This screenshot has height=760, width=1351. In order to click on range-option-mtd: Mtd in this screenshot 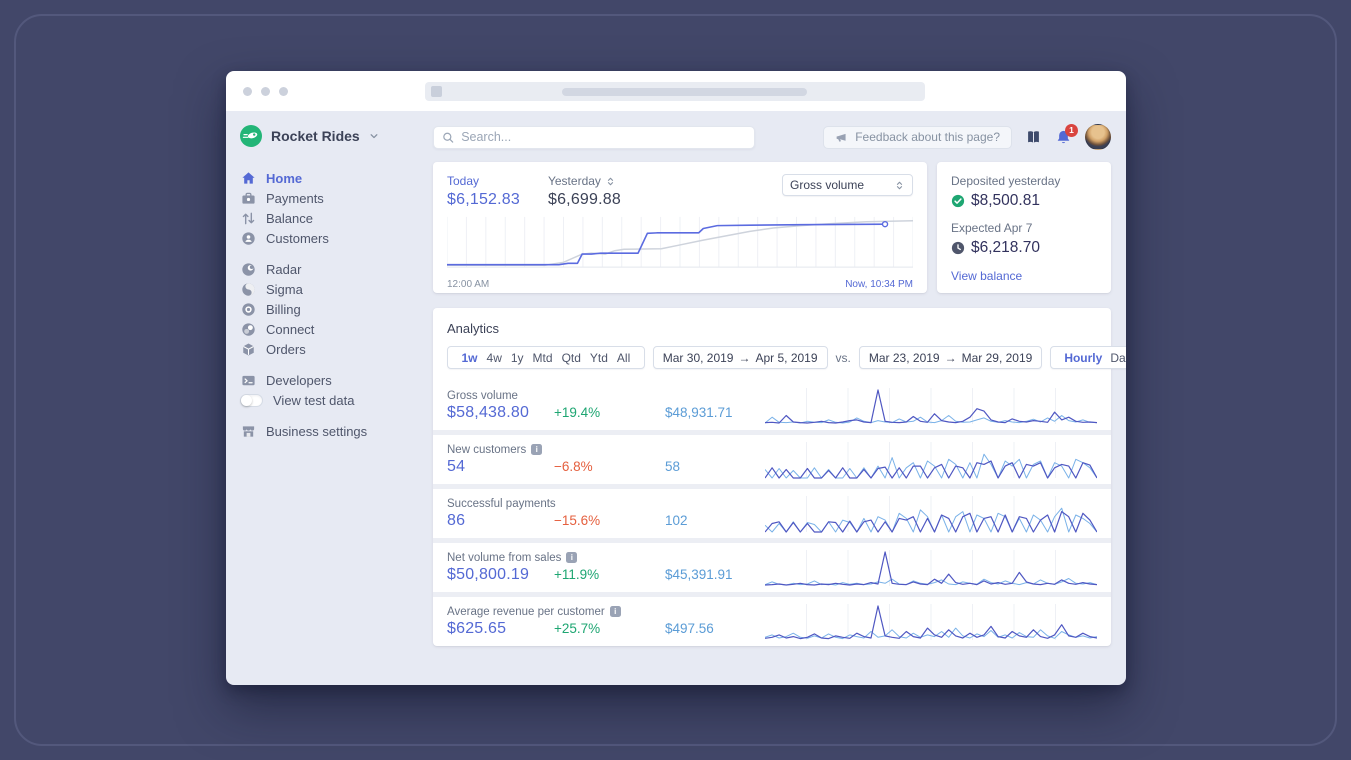, I will do `click(542, 358)`.